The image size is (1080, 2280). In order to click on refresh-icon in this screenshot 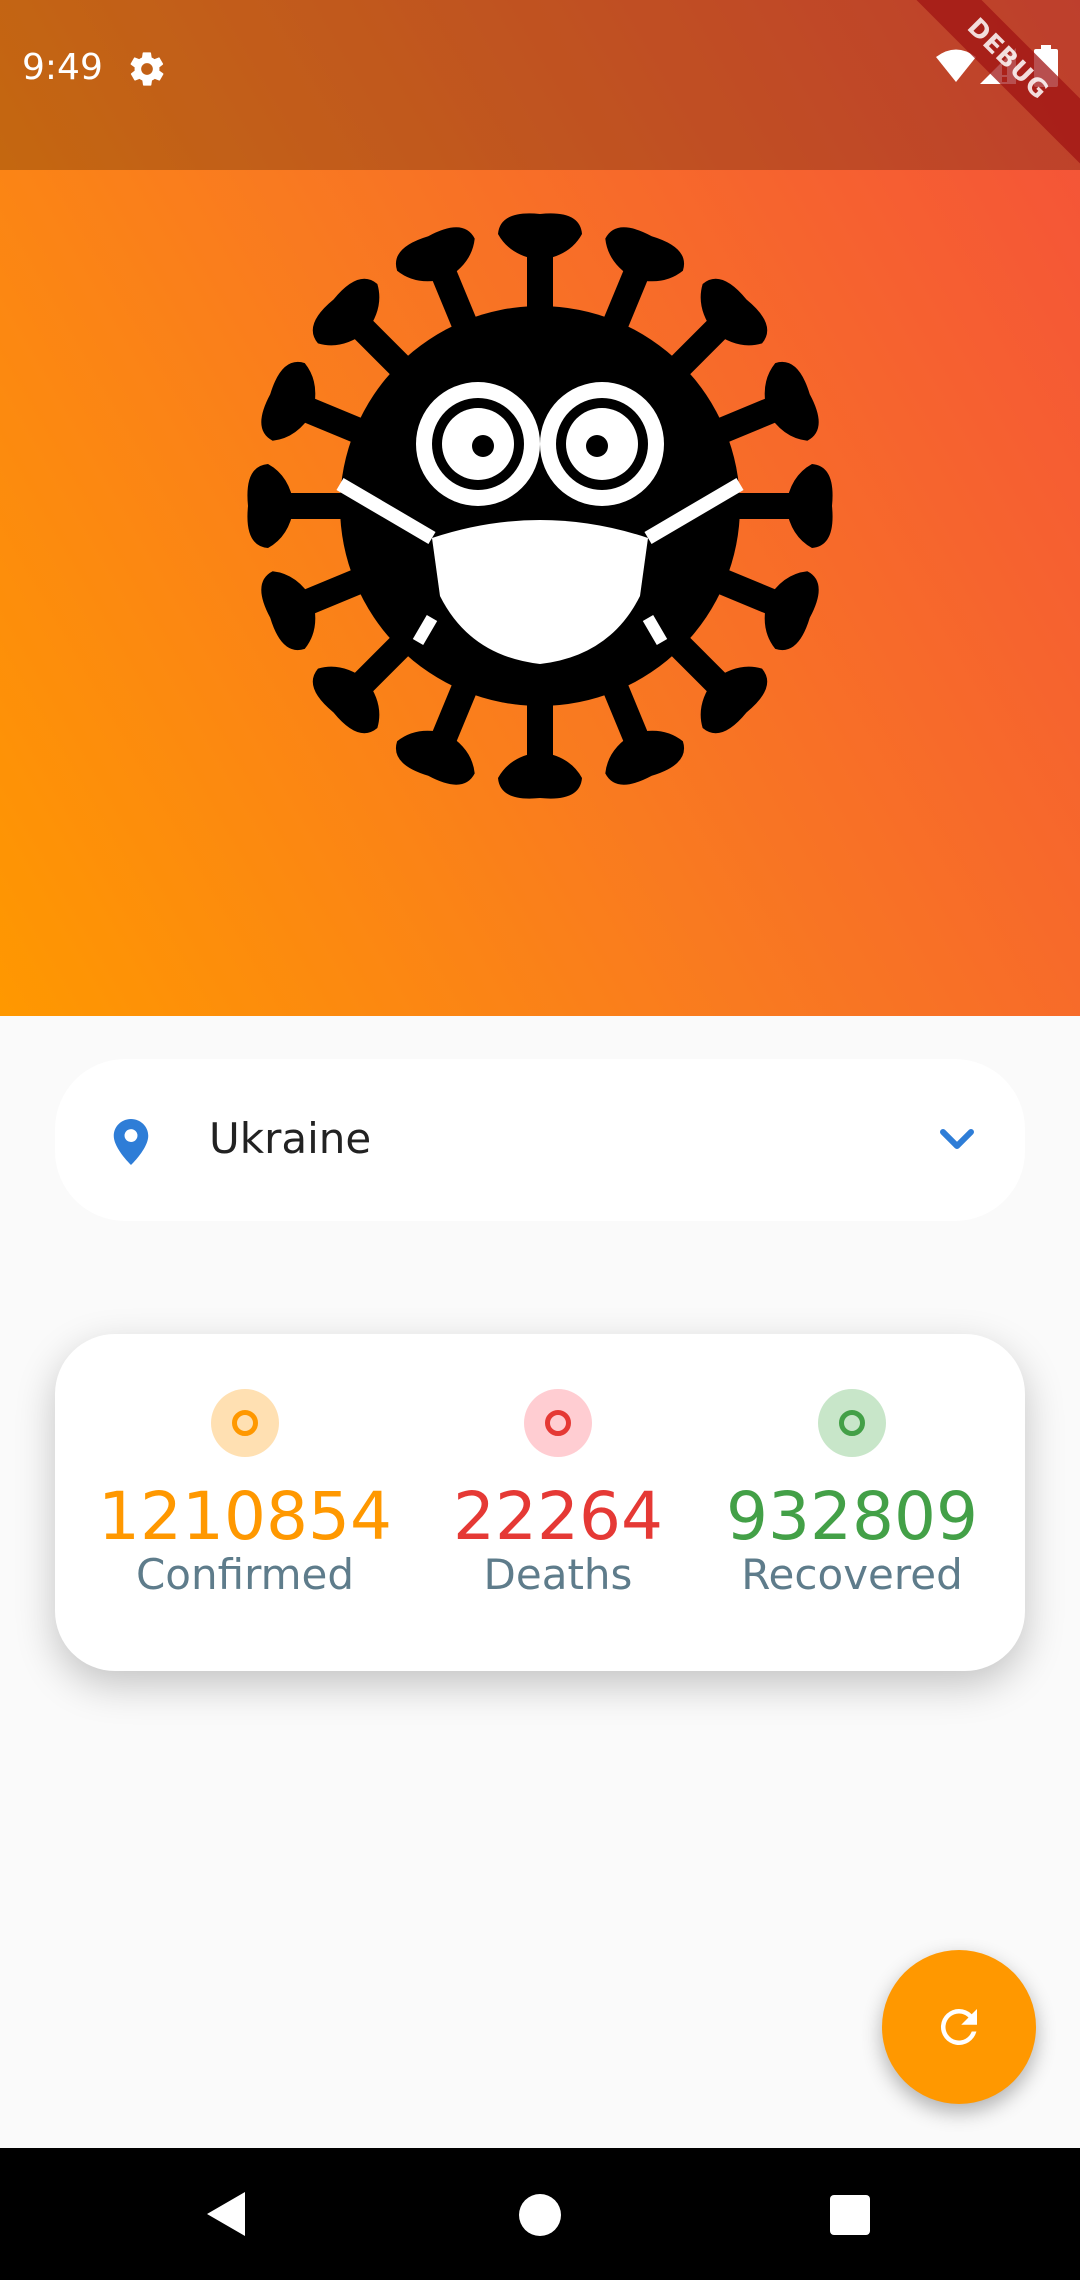, I will do `click(958, 2027)`.